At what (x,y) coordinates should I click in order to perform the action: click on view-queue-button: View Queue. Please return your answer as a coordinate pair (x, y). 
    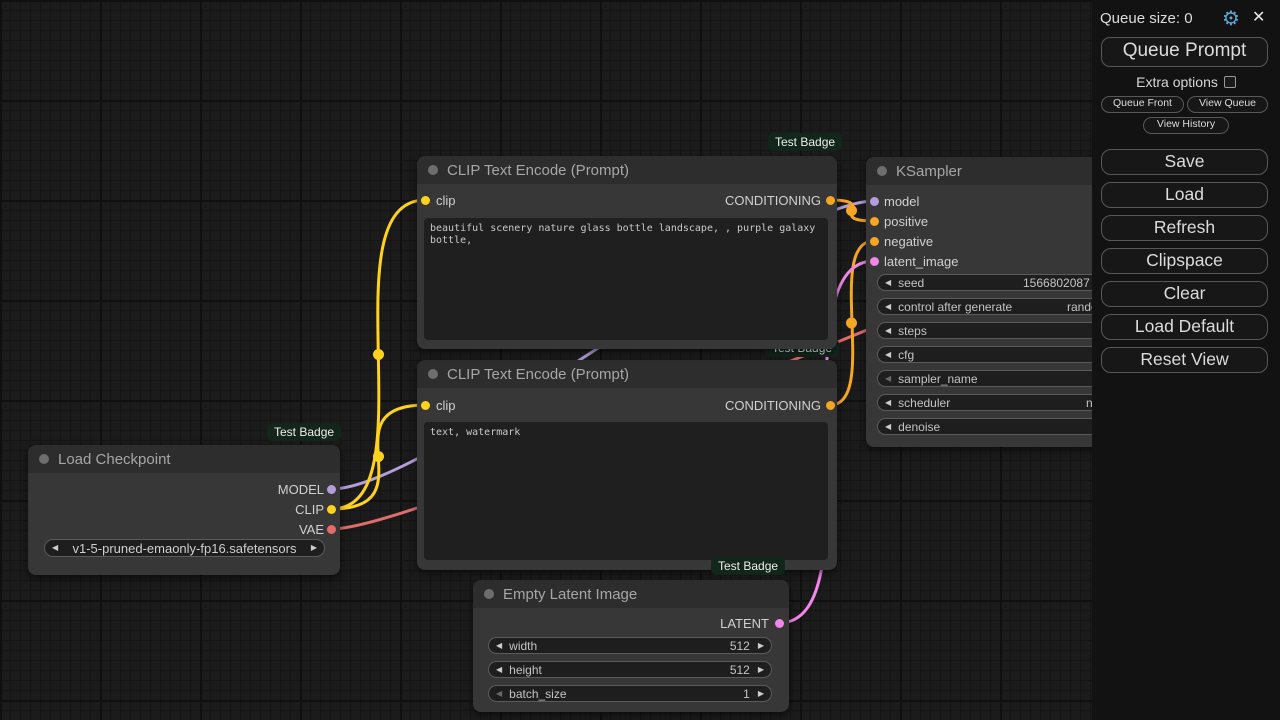
    Looking at the image, I should click on (1227, 104).